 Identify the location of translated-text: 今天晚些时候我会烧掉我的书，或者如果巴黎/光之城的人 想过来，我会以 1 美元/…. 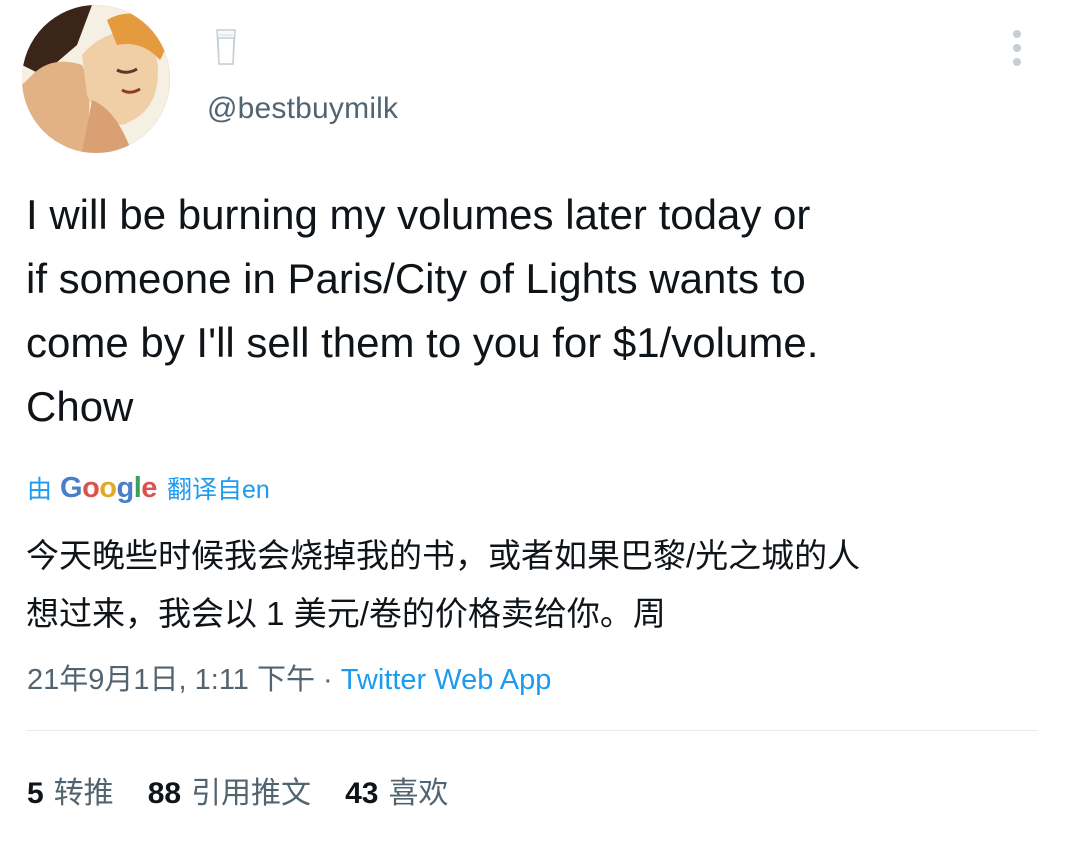
(536, 585).